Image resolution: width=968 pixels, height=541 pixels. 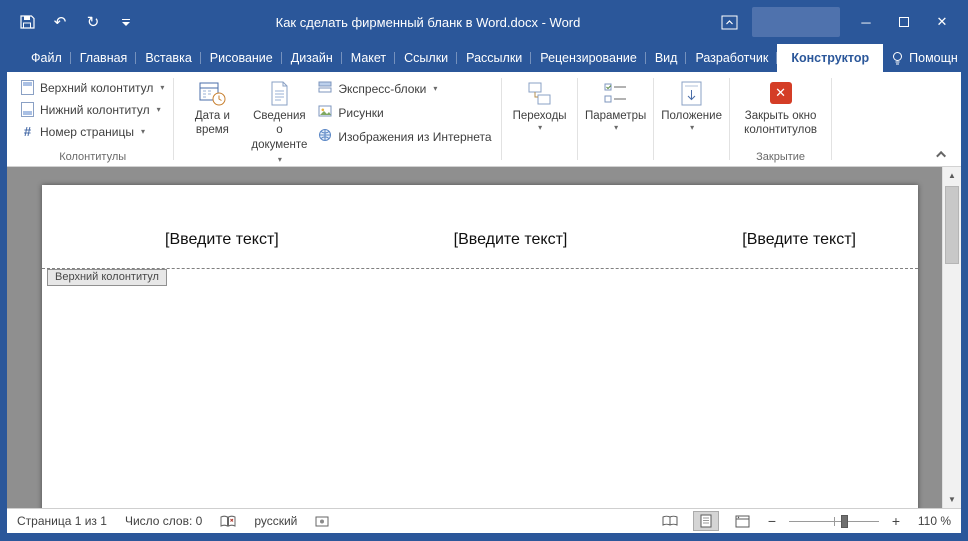 I want to click on tab-draw: Рисование, so click(x=241, y=58).